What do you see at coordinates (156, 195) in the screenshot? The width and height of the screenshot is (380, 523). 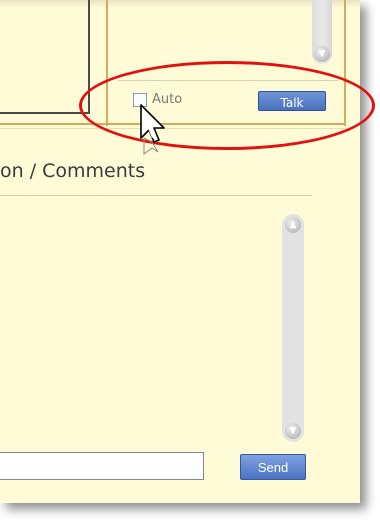 I see `title-underline` at bounding box center [156, 195].